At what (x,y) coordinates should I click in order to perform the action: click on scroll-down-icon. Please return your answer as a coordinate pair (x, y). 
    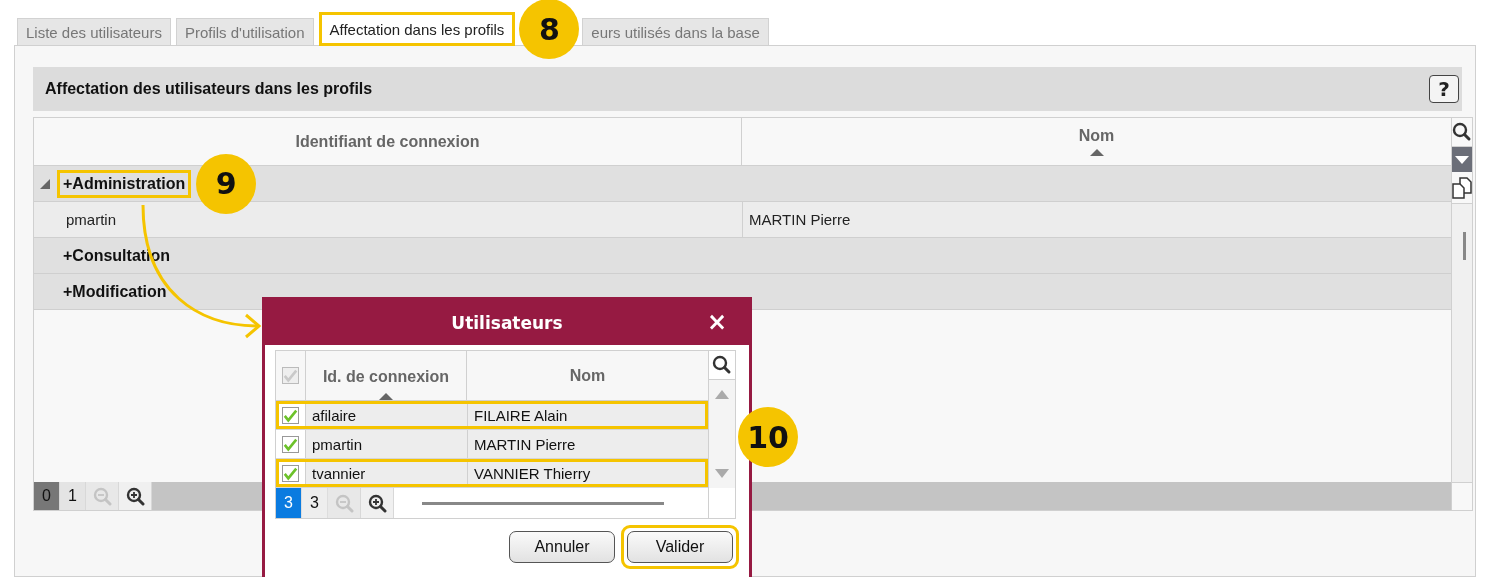
    Looking at the image, I should click on (722, 473).